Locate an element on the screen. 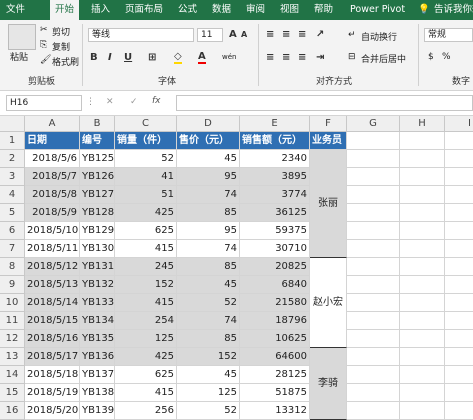  table-cell: 2018/5/12 is located at coordinates (52, 267).